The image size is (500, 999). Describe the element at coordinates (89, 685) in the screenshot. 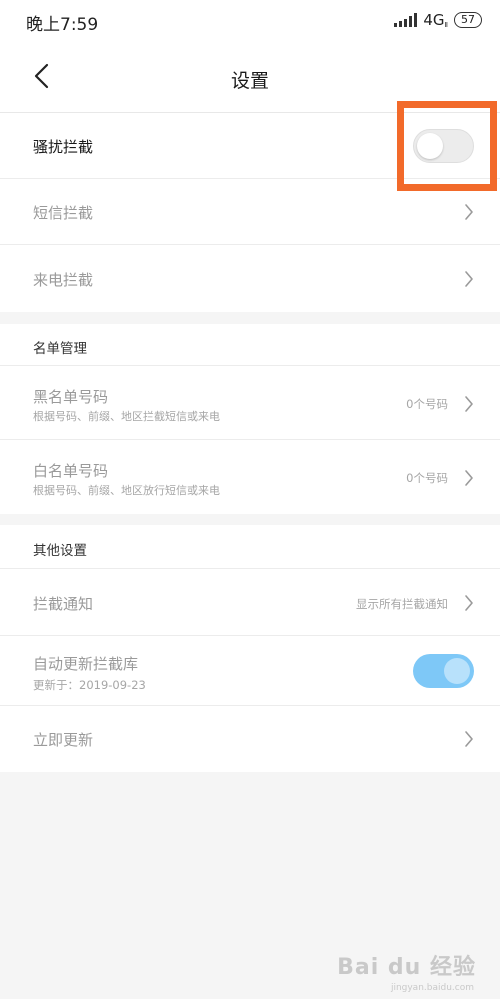

I see `auto-update-date: 更新于：2019-09-23` at that location.